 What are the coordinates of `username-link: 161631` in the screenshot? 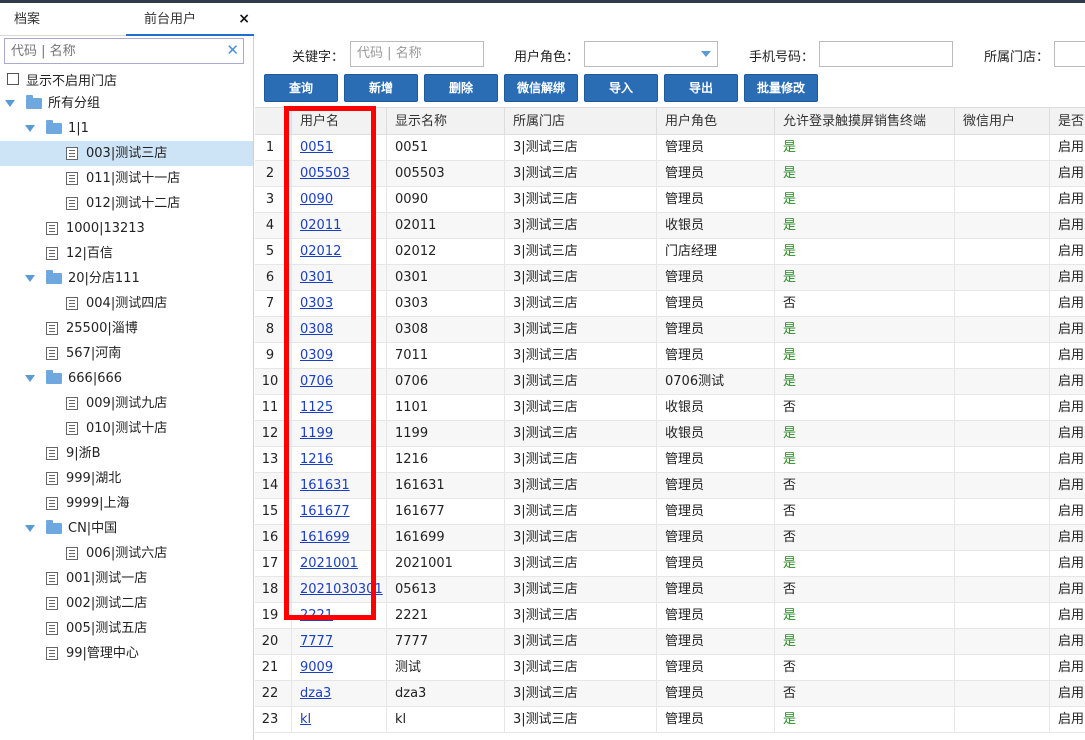 It's located at (338, 485).